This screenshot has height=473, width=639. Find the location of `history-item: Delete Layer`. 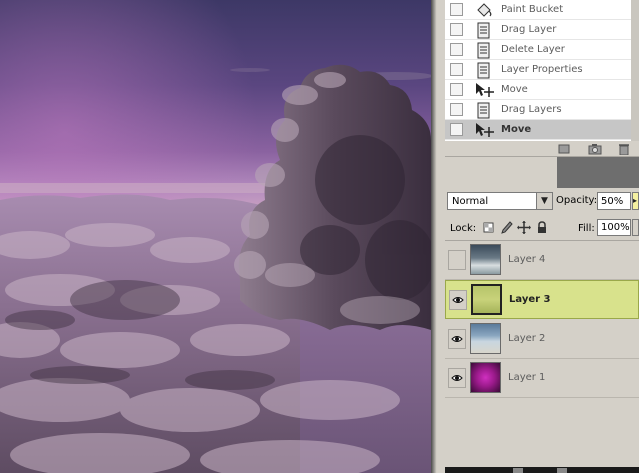

history-item: Delete Layer is located at coordinates (542, 50).